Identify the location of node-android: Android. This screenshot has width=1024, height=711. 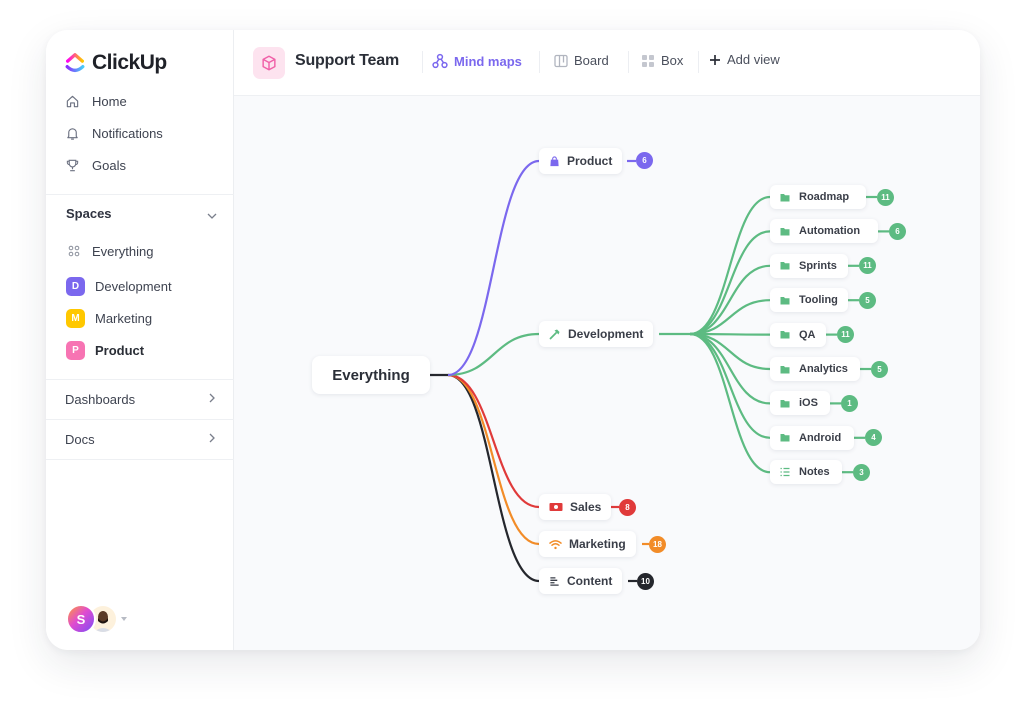
(812, 437).